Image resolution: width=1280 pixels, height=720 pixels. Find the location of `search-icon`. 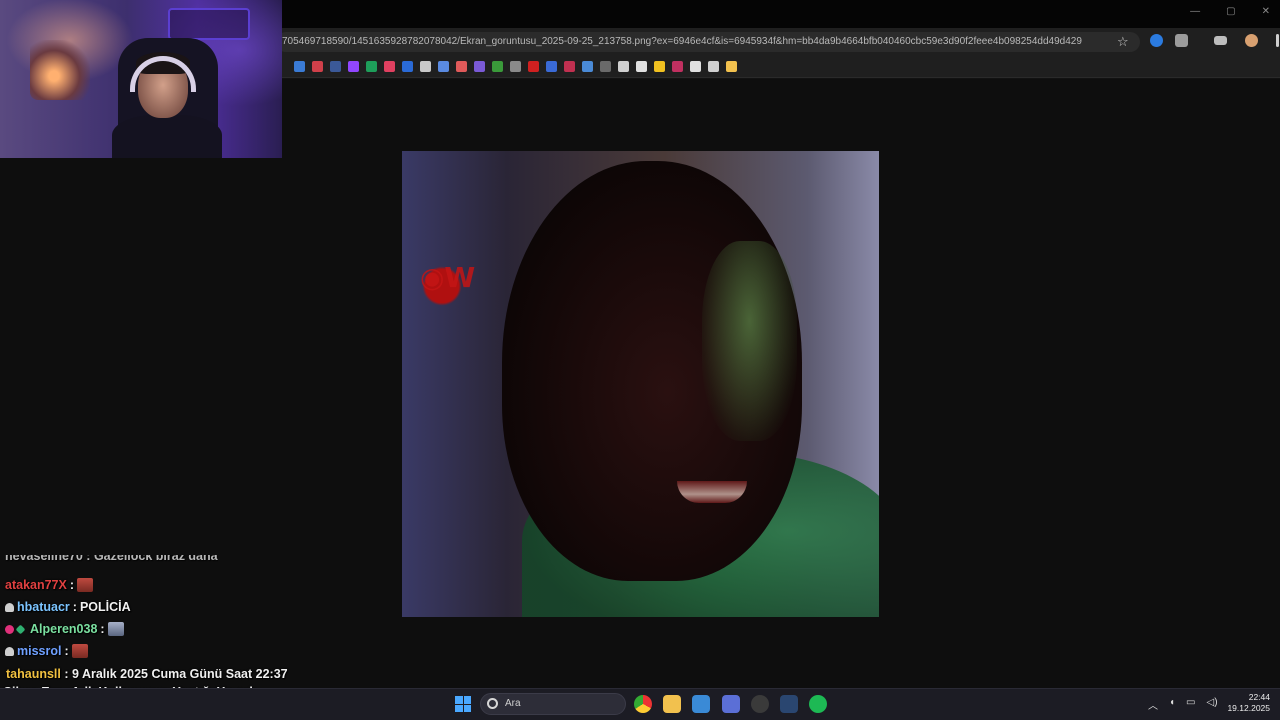

search-icon is located at coordinates (492, 703).